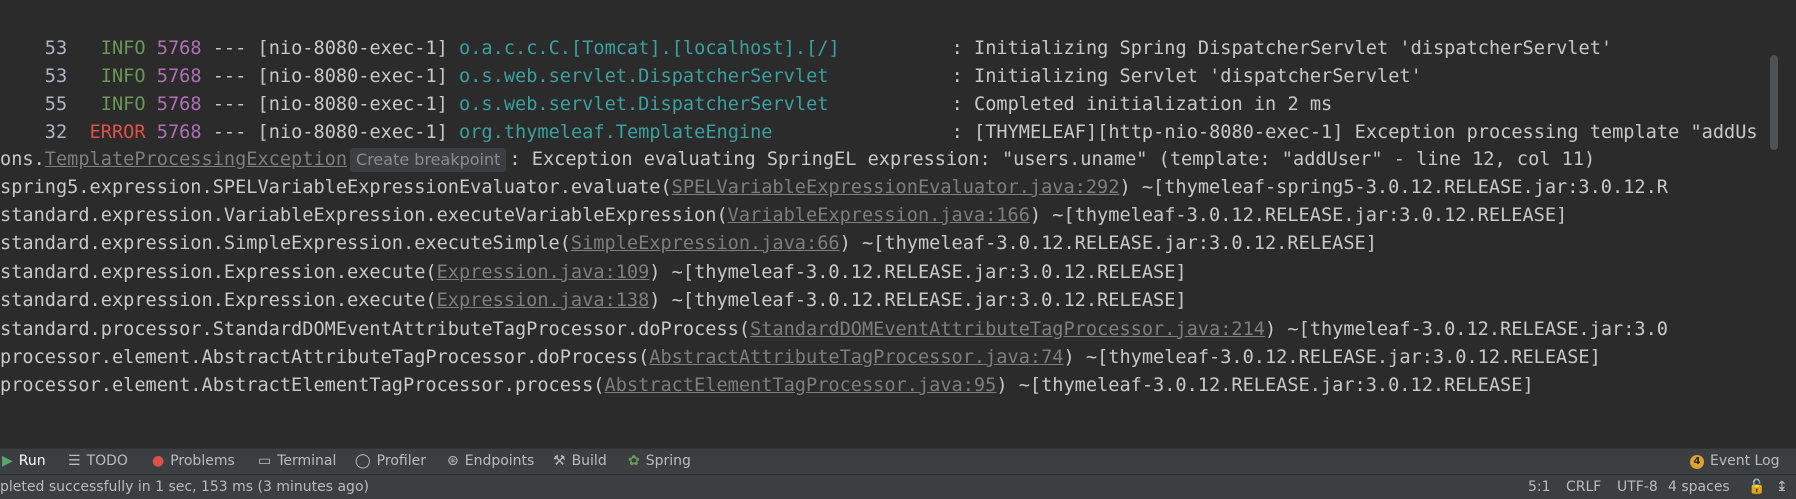 This screenshot has height=499, width=1796. What do you see at coordinates (801, 385) in the screenshot?
I see `stack-frame-source-link: AbstractElementTagProcessor.java:95` at bounding box center [801, 385].